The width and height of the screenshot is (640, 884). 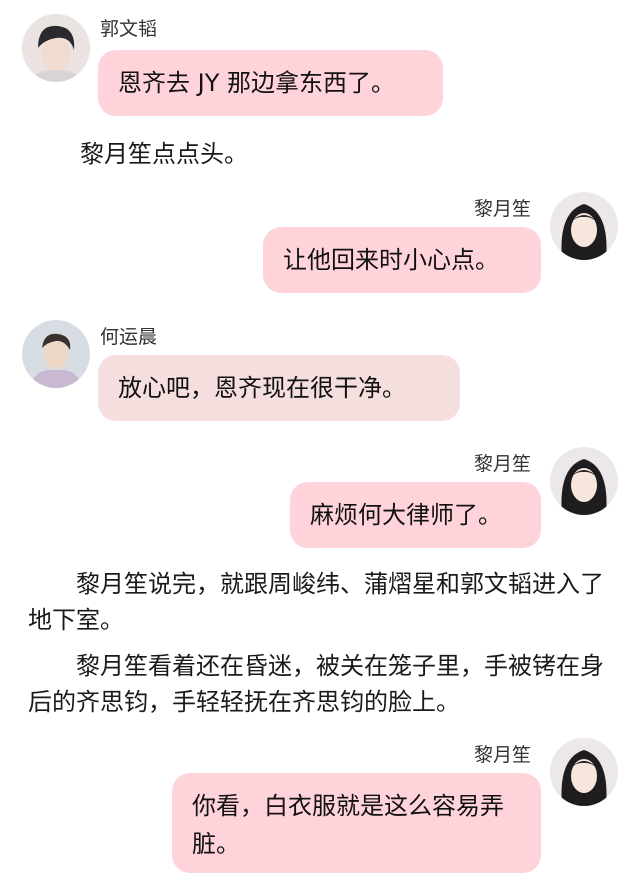 What do you see at coordinates (402, 260) in the screenshot?
I see `message-bubble: 让他回来时小心点。` at bounding box center [402, 260].